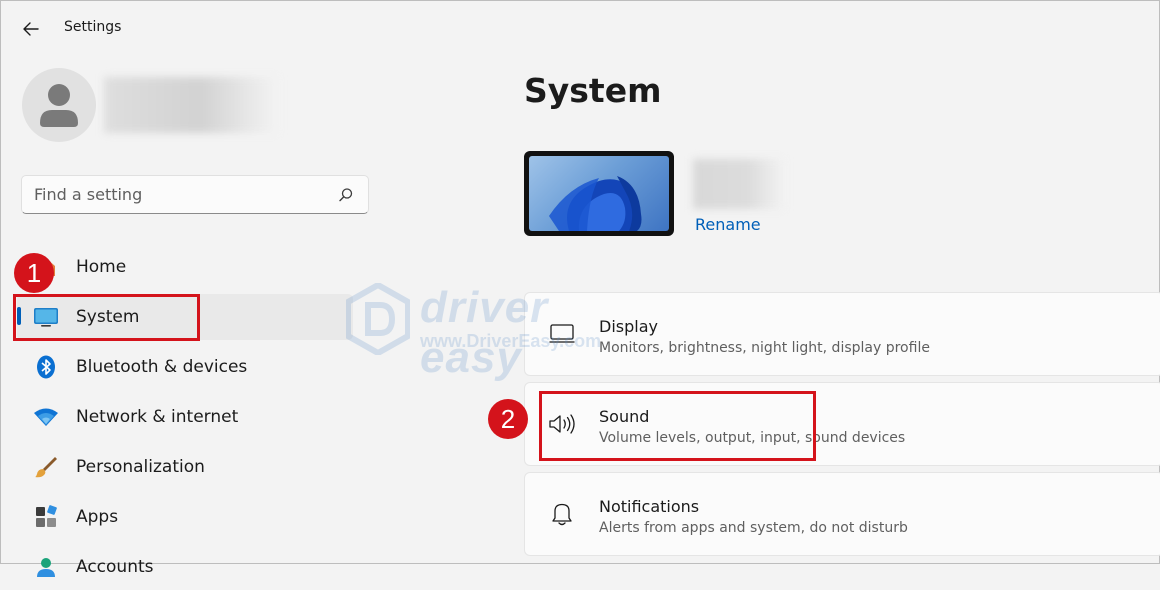 The image size is (1160, 590). I want to click on sidebar-item-label: Home, so click(101, 267).